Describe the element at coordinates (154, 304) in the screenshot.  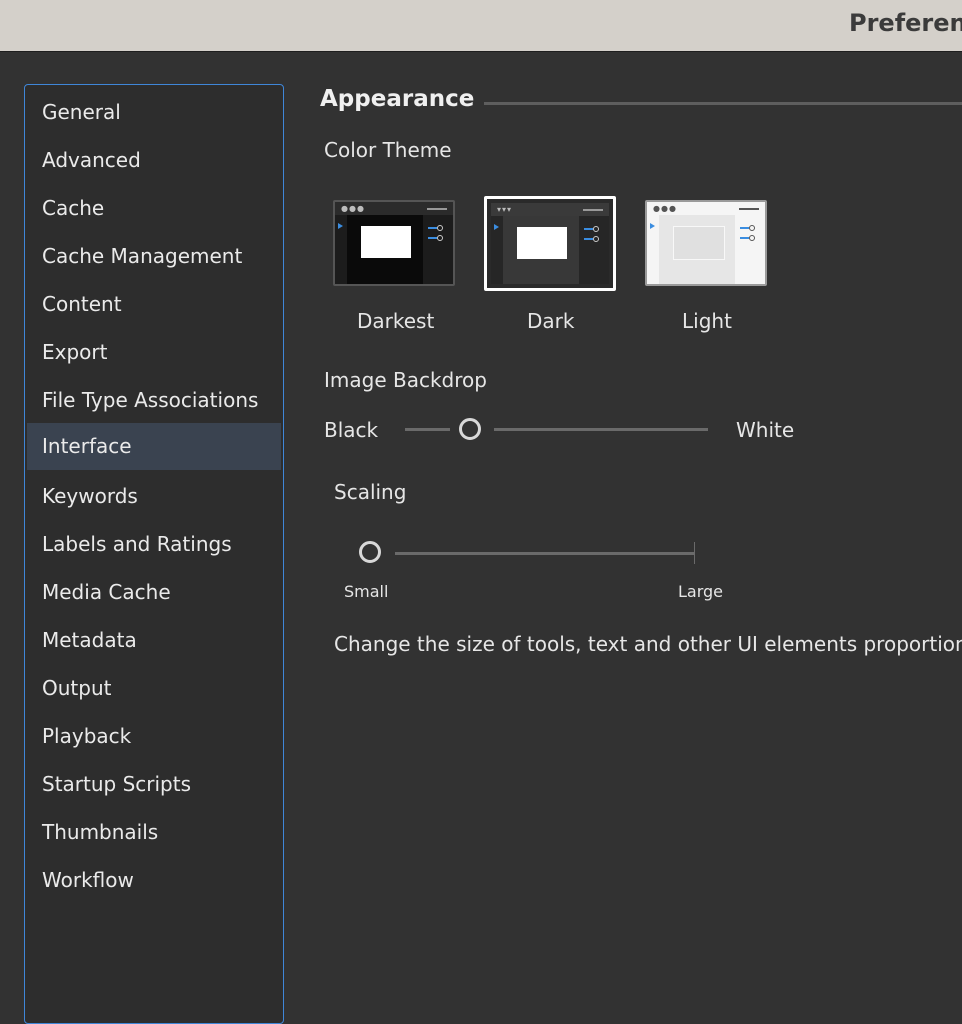
I see `sidebar-item-content: Content` at that location.